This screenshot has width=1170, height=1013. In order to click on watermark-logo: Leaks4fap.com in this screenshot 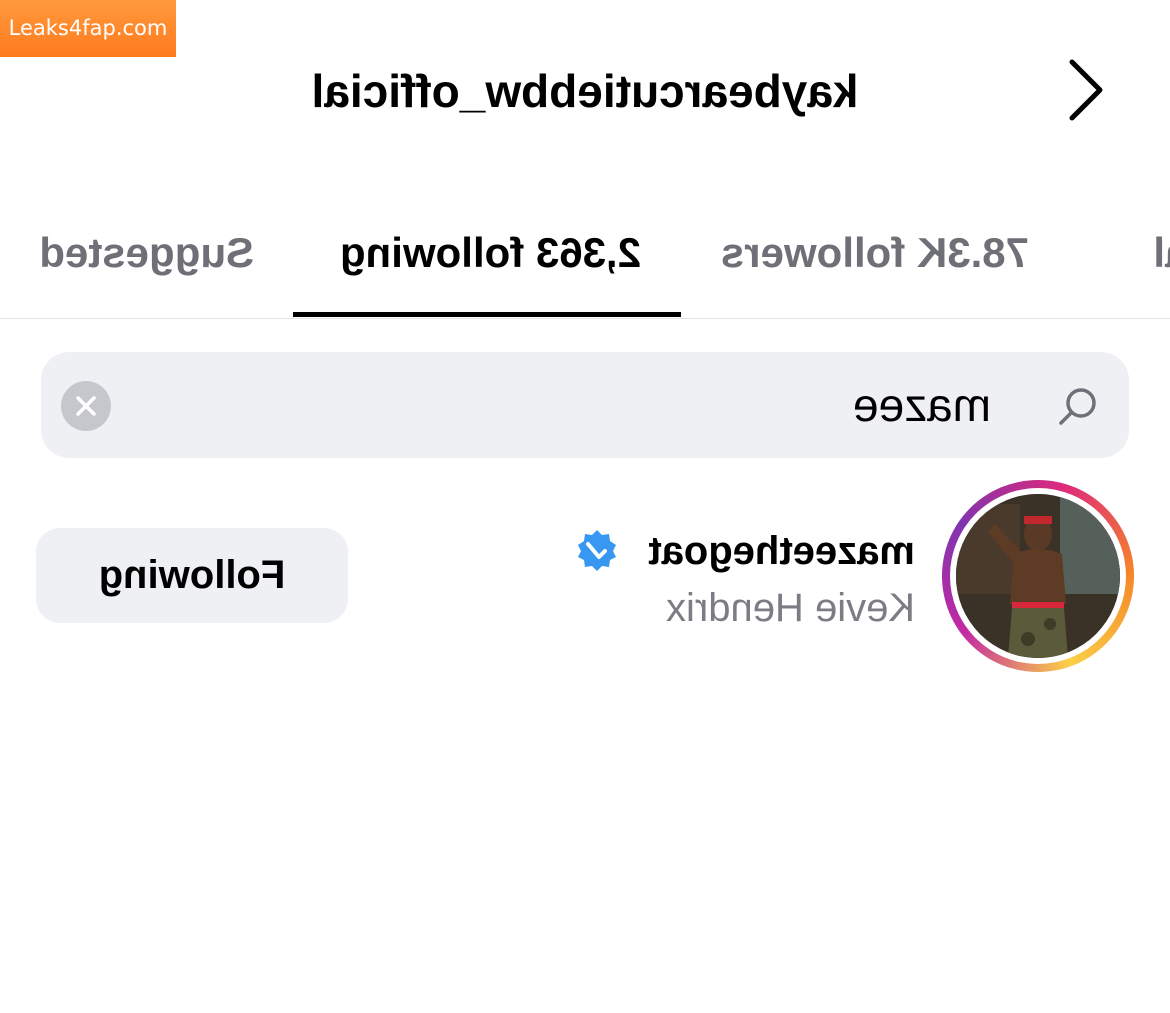, I will do `click(88, 28)`.